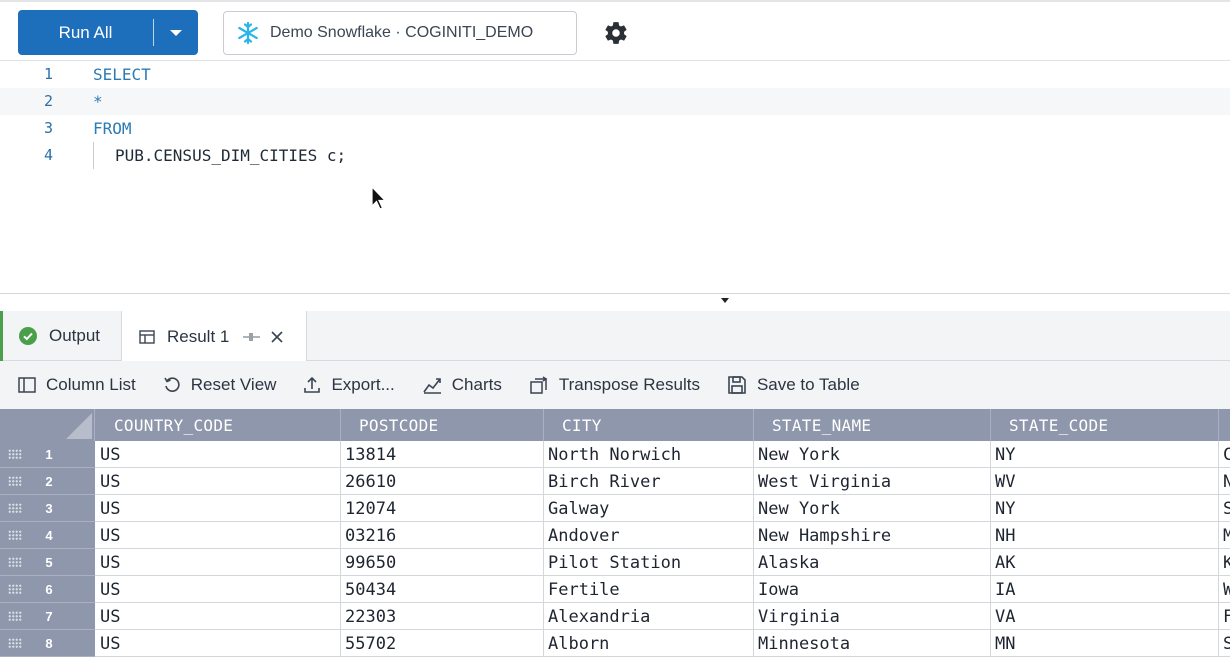 This screenshot has height=666, width=1230. I want to click on tab-output: Output, so click(61, 336).